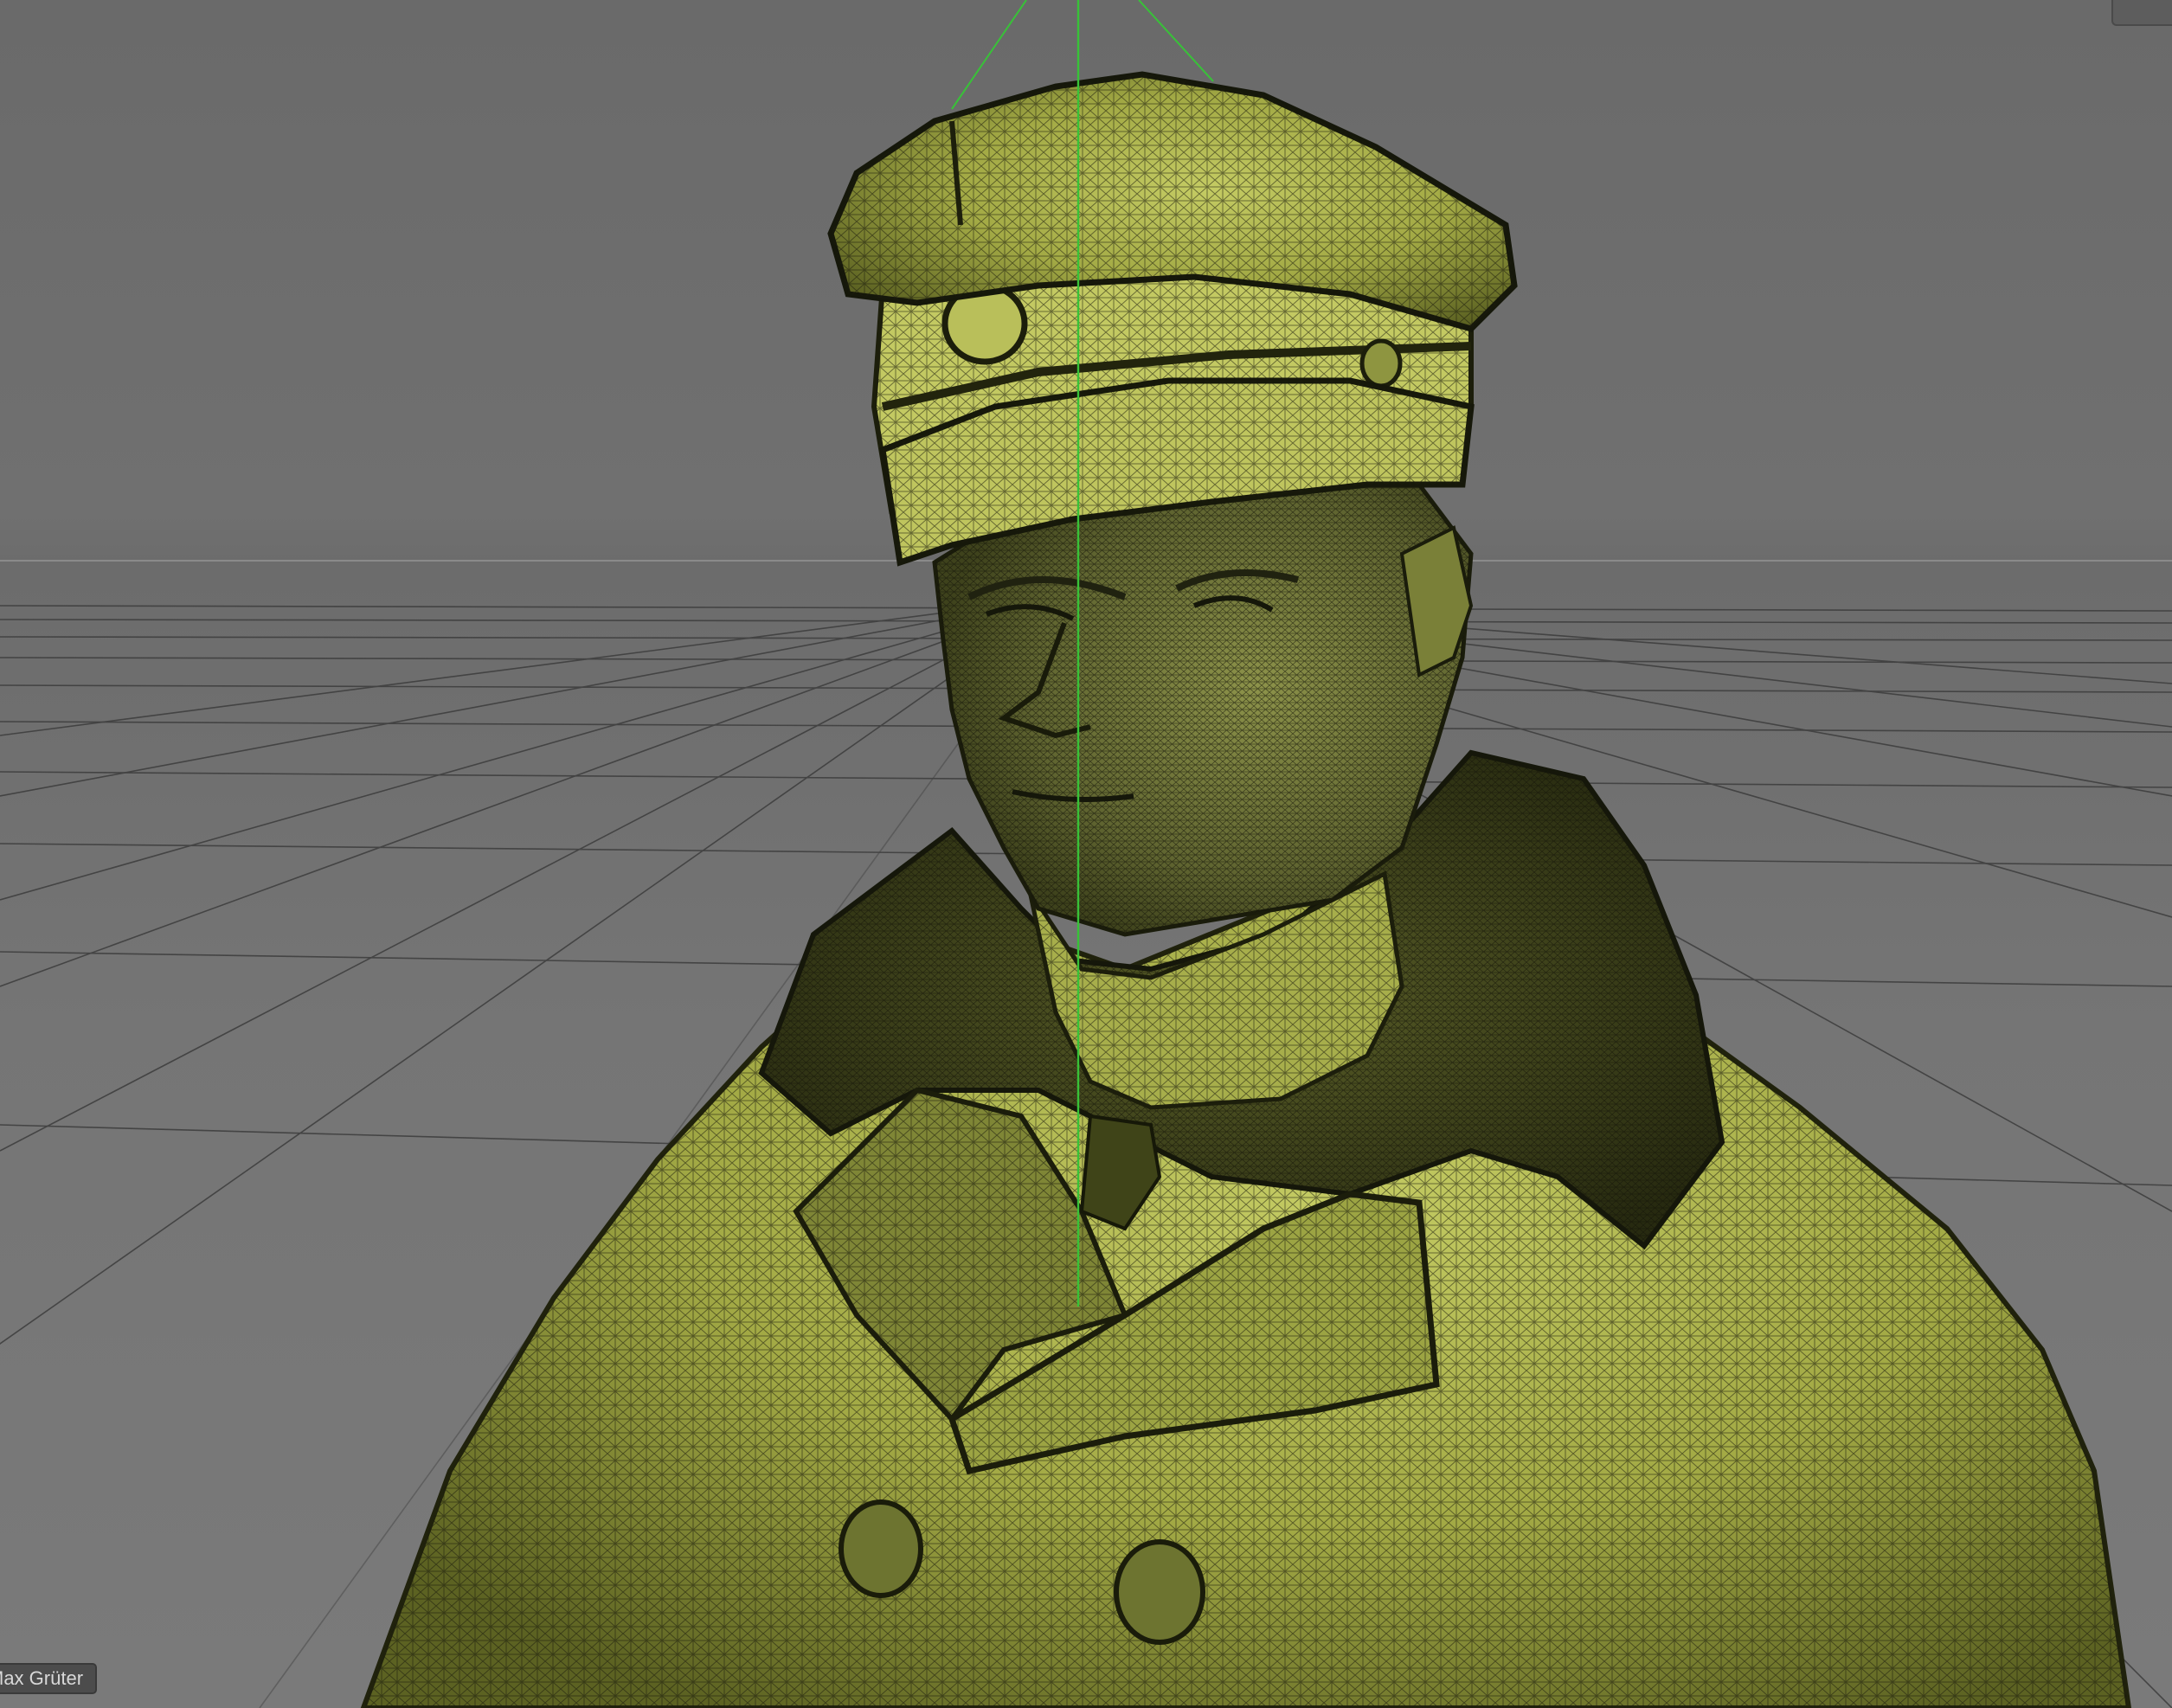 The image size is (2172, 1708). I want to click on view-panel-toggle-icon, so click(2141, 13).